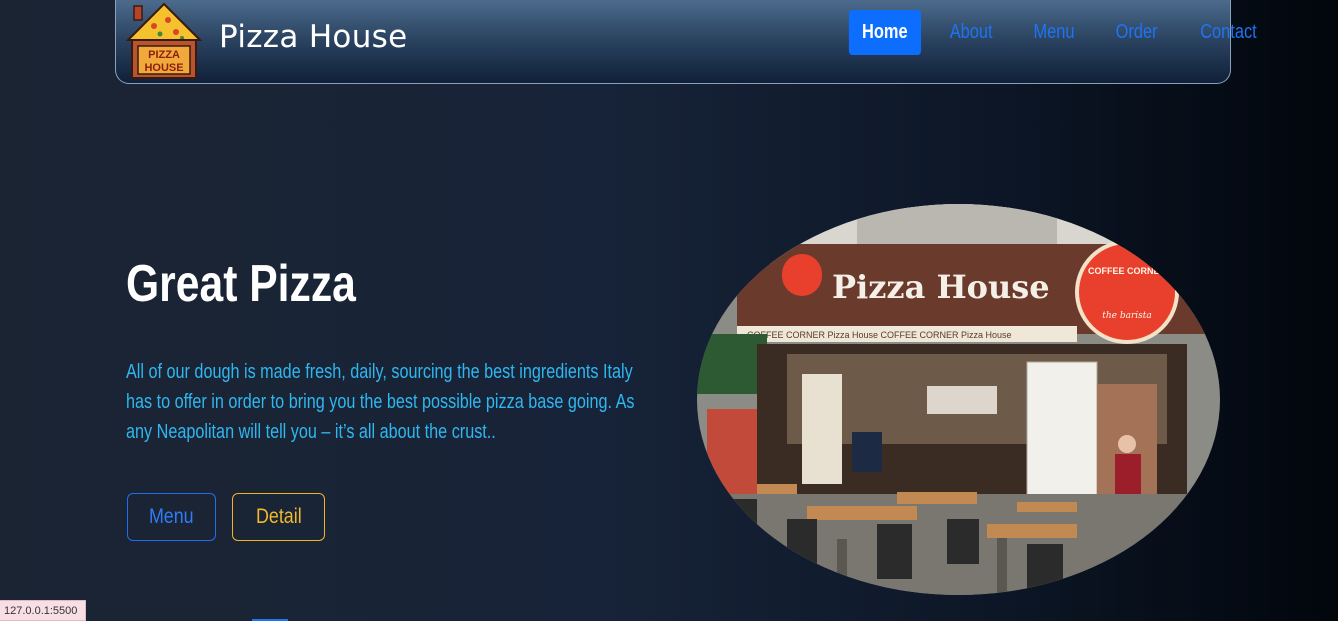  What do you see at coordinates (163, 68) in the screenshot?
I see `logo-text-line2: HOUSE` at bounding box center [163, 68].